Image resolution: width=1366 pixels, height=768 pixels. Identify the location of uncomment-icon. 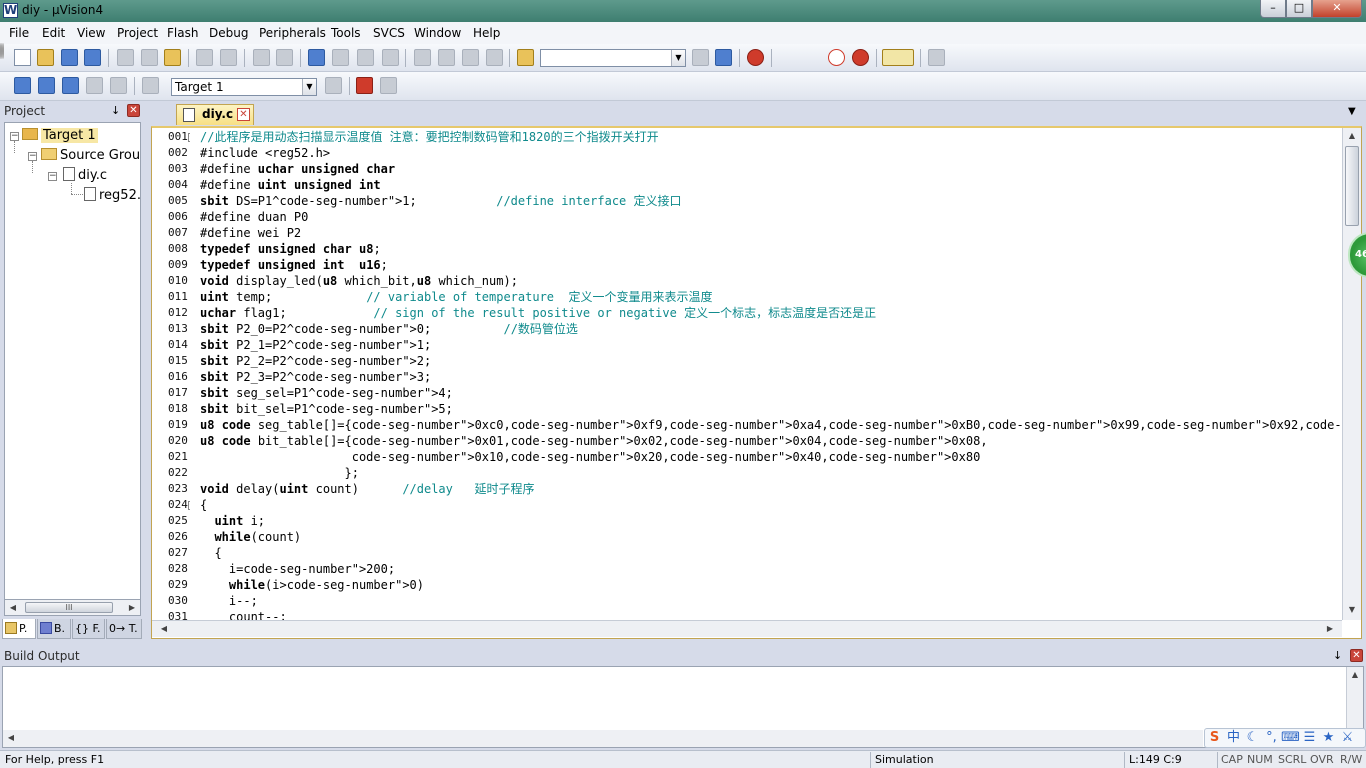
(494, 57).